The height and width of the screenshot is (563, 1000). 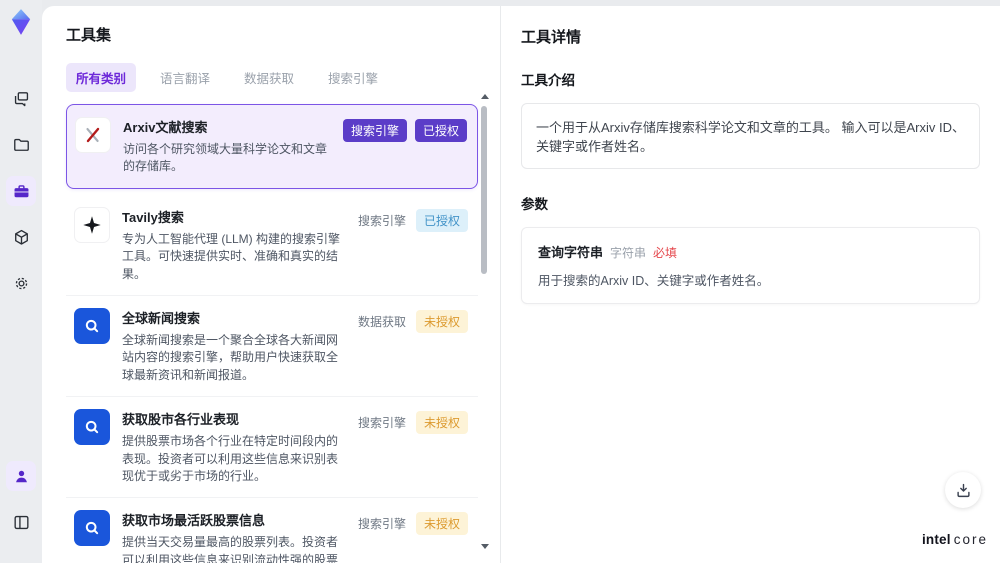 I want to click on user-icon, so click(x=21, y=476).